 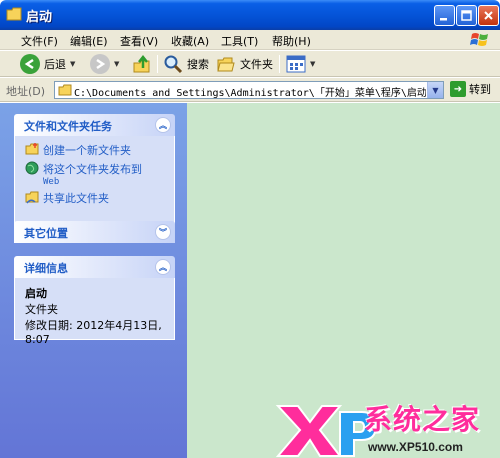 I want to click on chevron-down-icon: ︾, so click(x=163, y=232).